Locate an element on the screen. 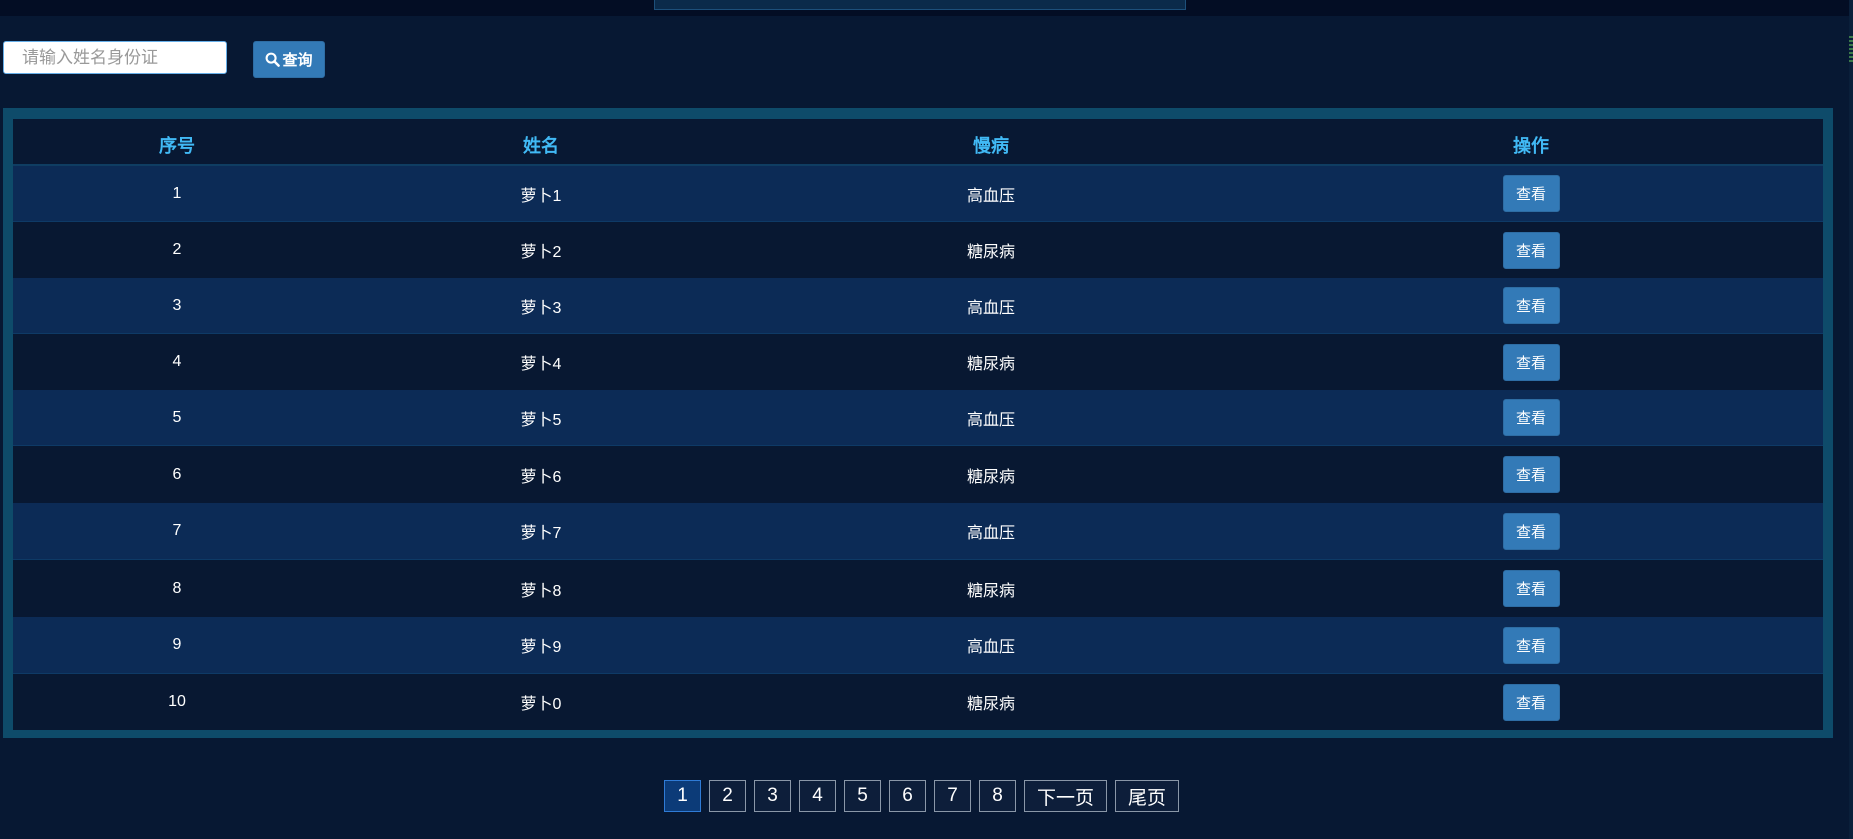 This screenshot has height=839, width=1853. top-bar is located at coordinates (926, 8).